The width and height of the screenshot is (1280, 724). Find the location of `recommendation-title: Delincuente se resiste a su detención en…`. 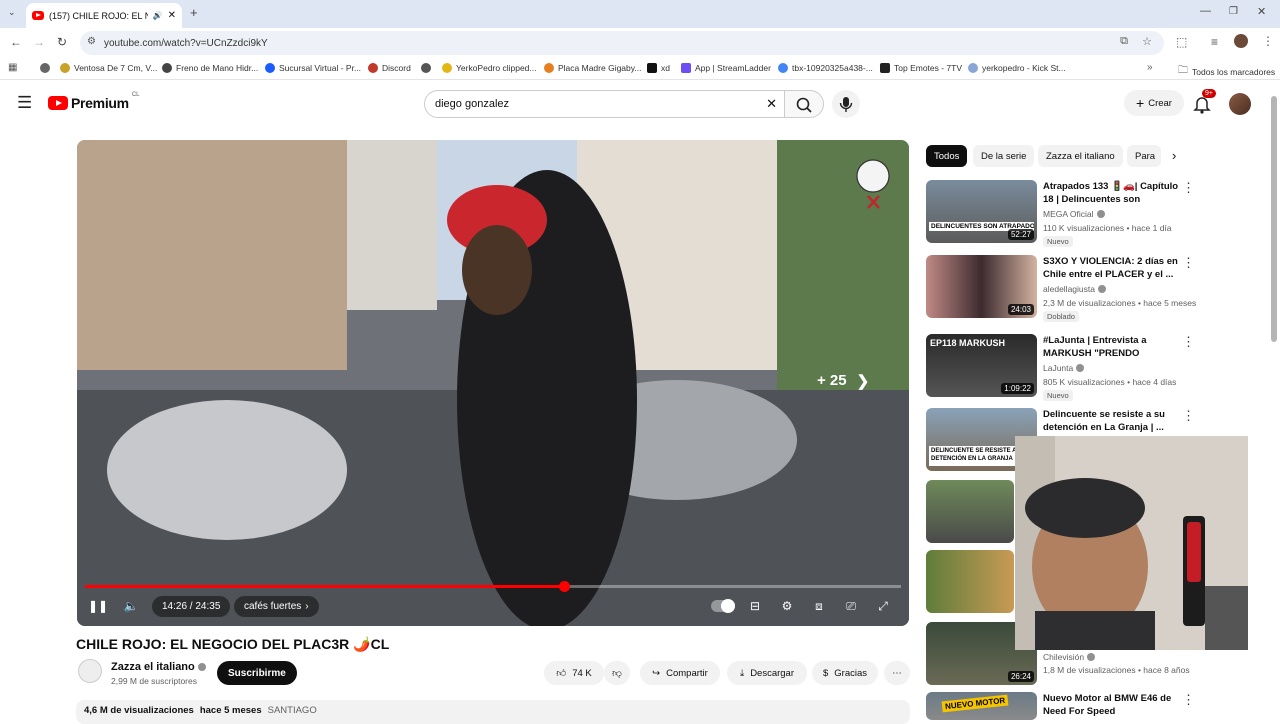

recommendation-title: Delincuente se resiste a su detención en… is located at coordinates (1113, 421).